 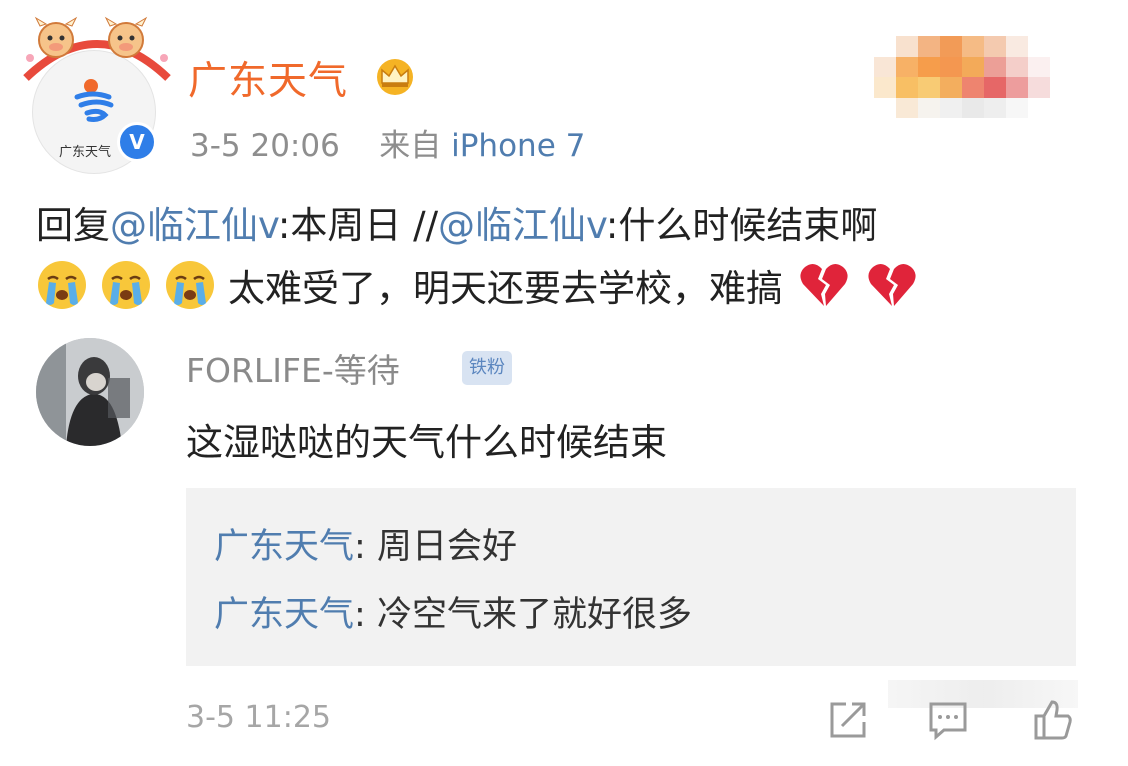 I want to click on post-meta: 3-5 20:06 来自 iPhone 7, so click(x=387, y=142).